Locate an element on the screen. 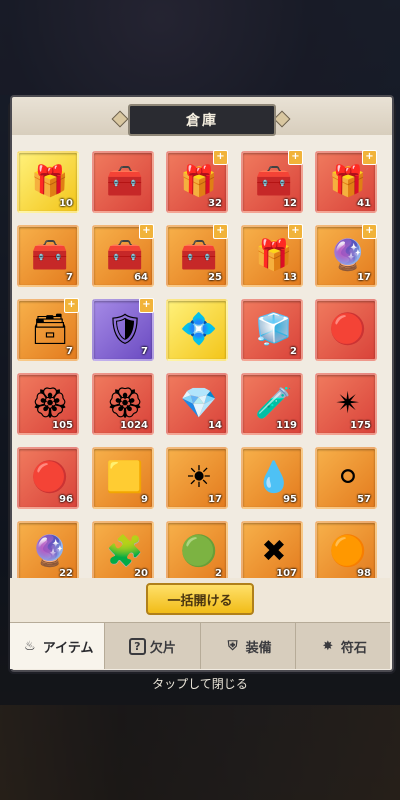  inventory-item: 🎁 13 + is located at coordinates (272, 255).